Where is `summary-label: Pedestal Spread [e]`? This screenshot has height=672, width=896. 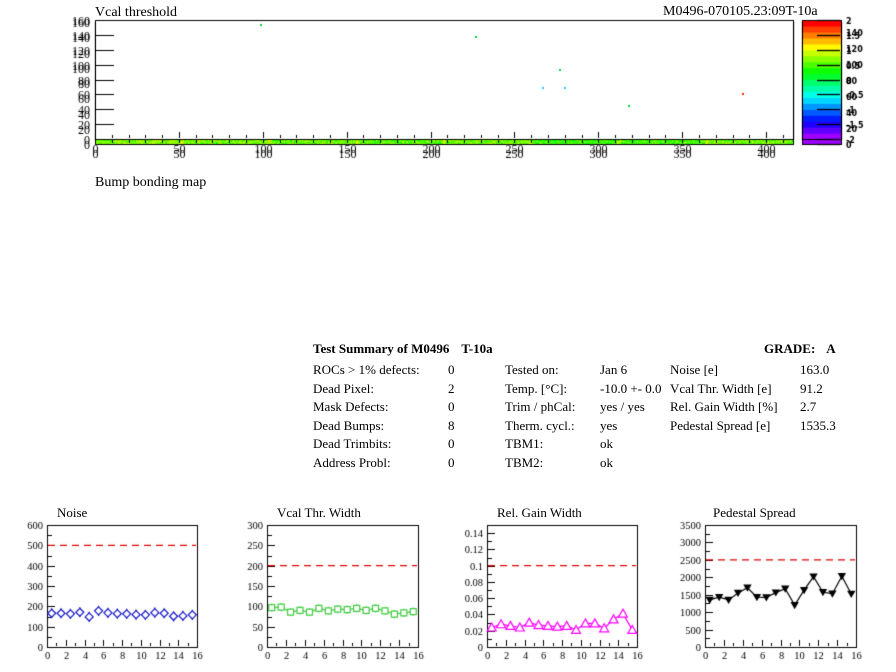 summary-label: Pedestal Spread [e] is located at coordinates (720, 425).